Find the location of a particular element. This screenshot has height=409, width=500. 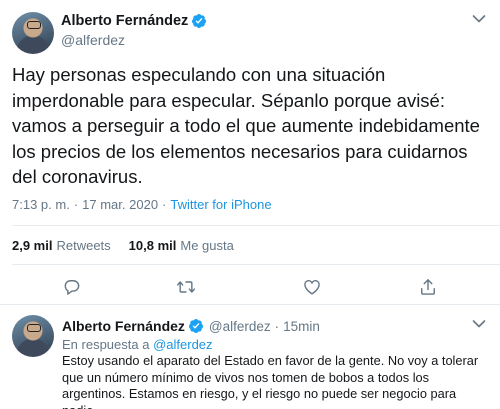

tweet-time: 7:13 p. m. is located at coordinates (41, 204).